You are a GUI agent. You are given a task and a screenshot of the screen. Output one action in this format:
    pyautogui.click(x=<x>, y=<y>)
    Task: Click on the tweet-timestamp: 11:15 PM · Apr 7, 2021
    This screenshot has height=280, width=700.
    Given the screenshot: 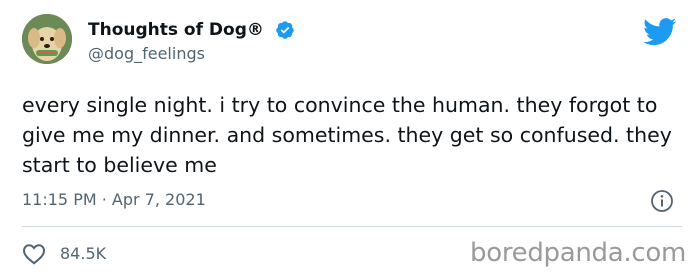 What is the action you would take?
    pyautogui.click(x=114, y=199)
    